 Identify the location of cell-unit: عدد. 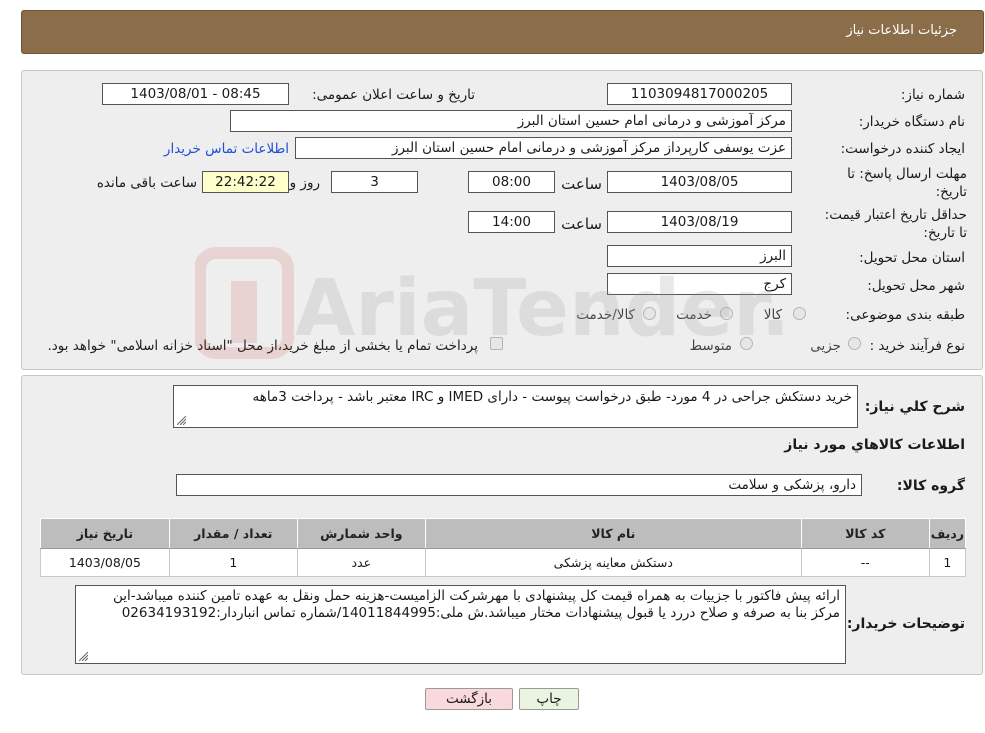
(361, 562).